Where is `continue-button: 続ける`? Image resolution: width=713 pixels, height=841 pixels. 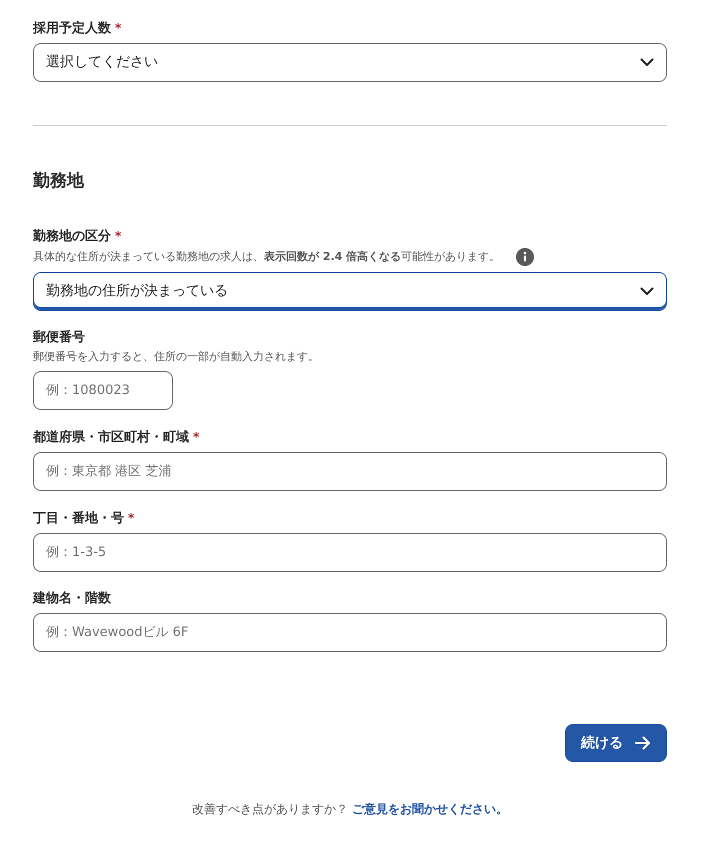 continue-button: 続ける is located at coordinates (616, 743).